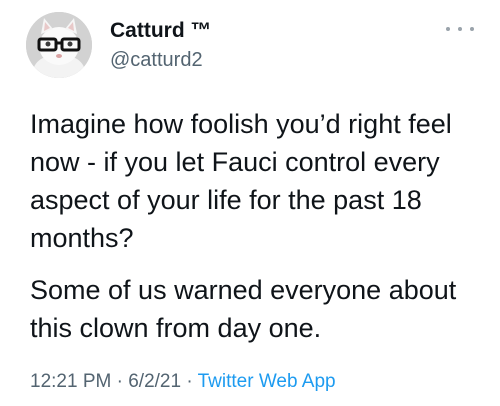 The image size is (500, 406). What do you see at coordinates (252, 45) in the screenshot?
I see `tweet-header: Catturd ™ @catturd2` at bounding box center [252, 45].